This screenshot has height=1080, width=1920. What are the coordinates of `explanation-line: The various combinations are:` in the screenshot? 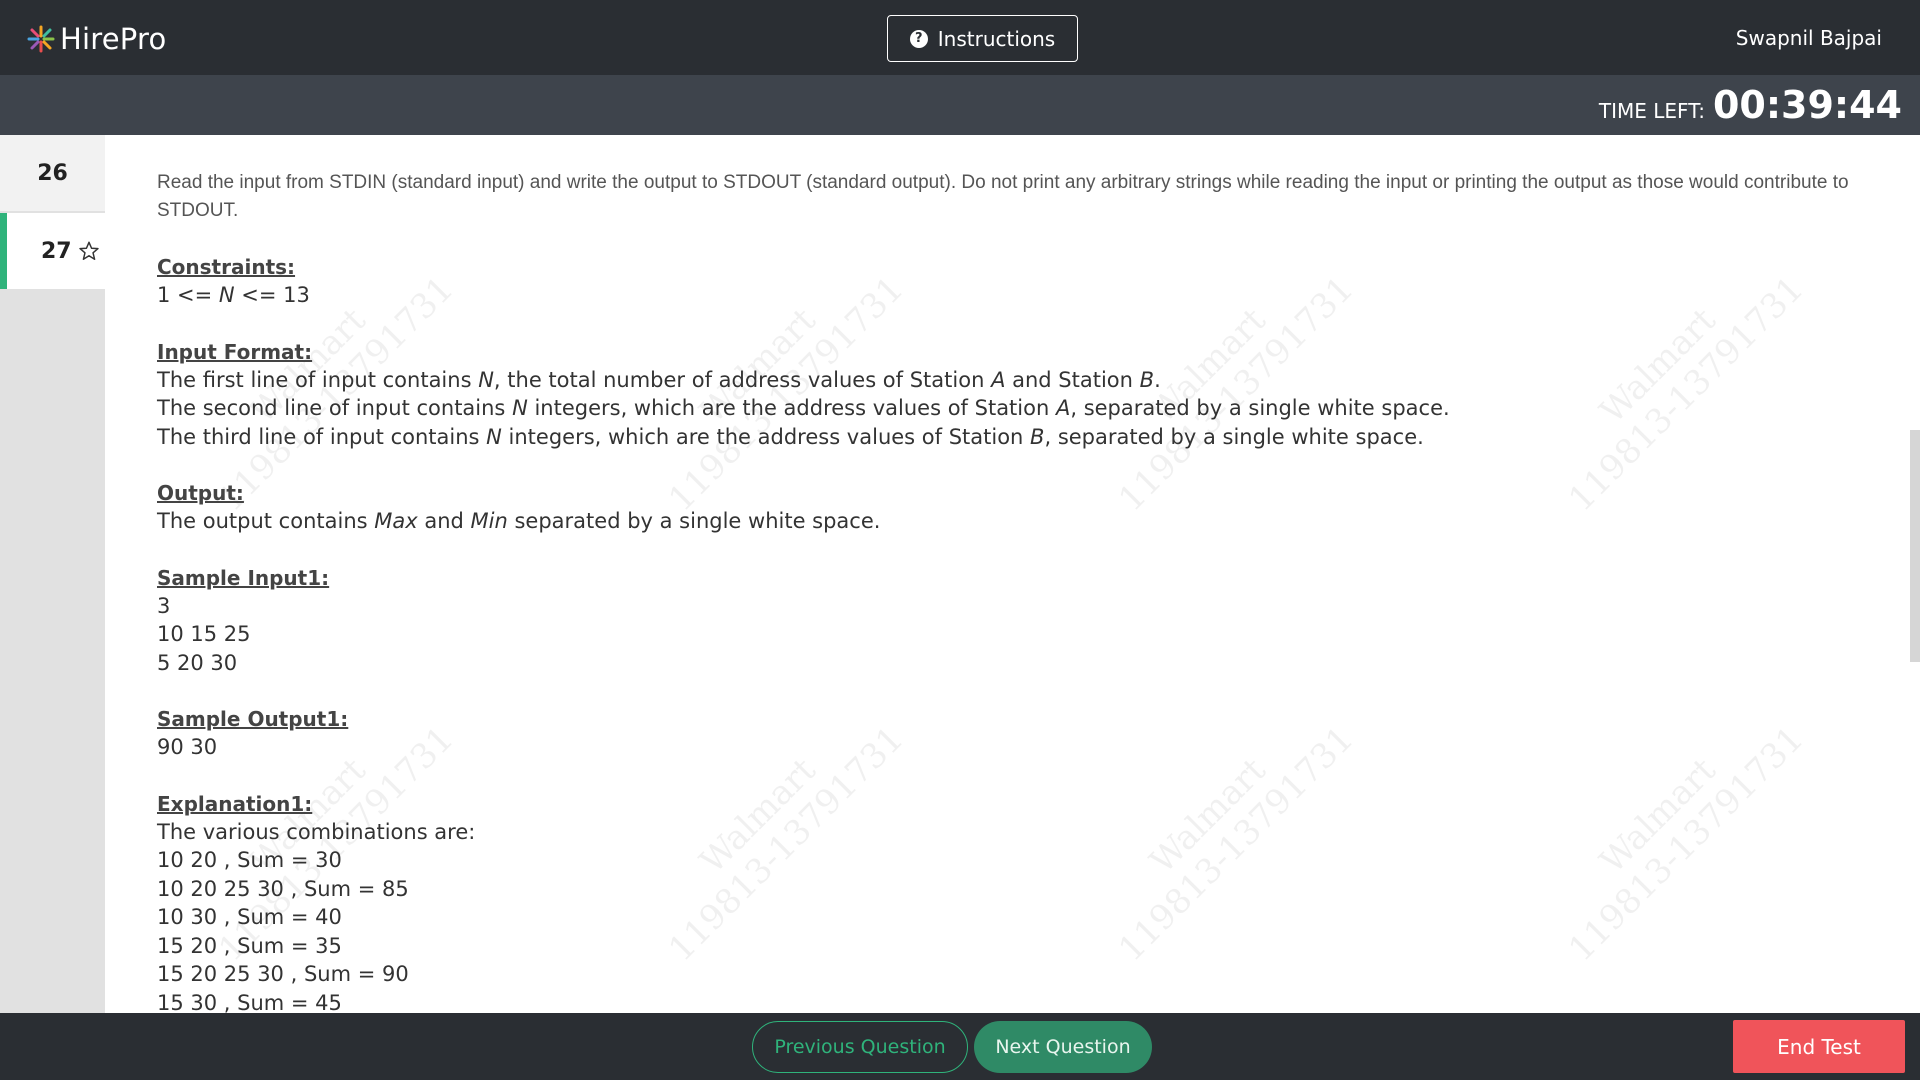 It's located at (316, 831).